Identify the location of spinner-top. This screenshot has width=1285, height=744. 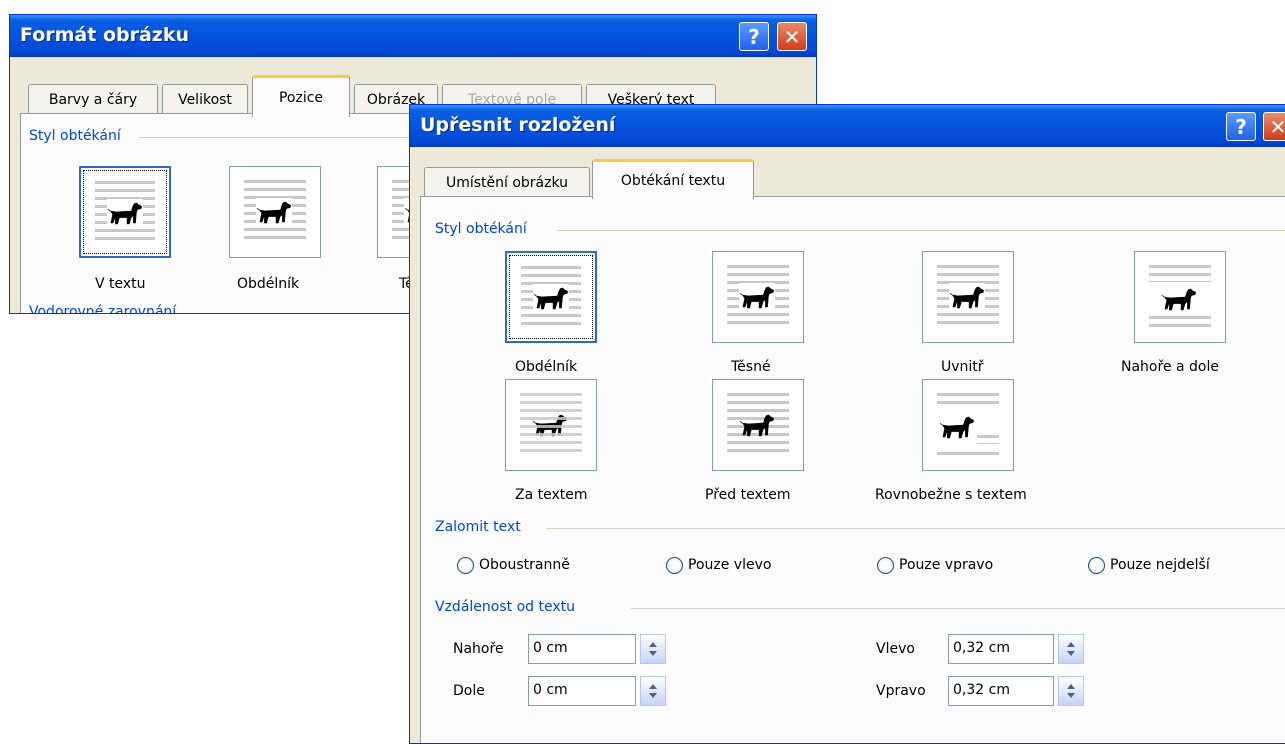
(653, 649).